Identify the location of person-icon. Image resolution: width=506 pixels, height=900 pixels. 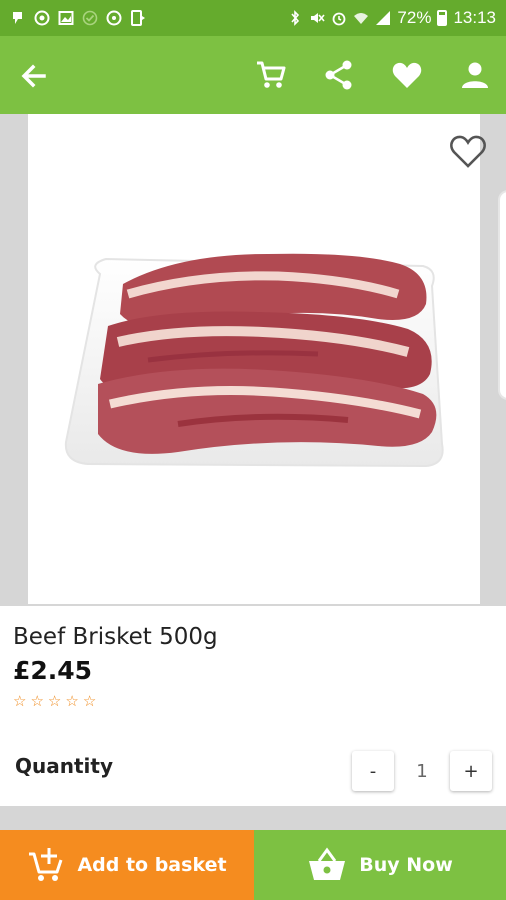
(475, 75).